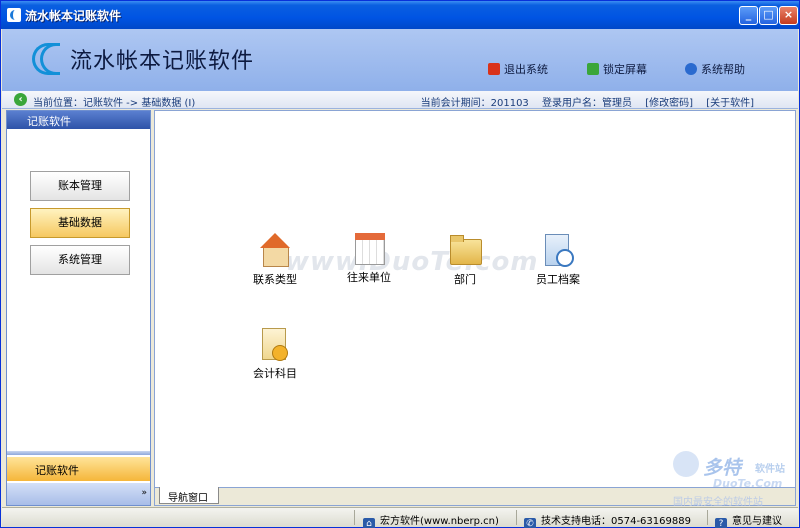 Image resolution: width=800 pixels, height=528 pixels. I want to click on expand-chevron-icon: », so click(144, 493).